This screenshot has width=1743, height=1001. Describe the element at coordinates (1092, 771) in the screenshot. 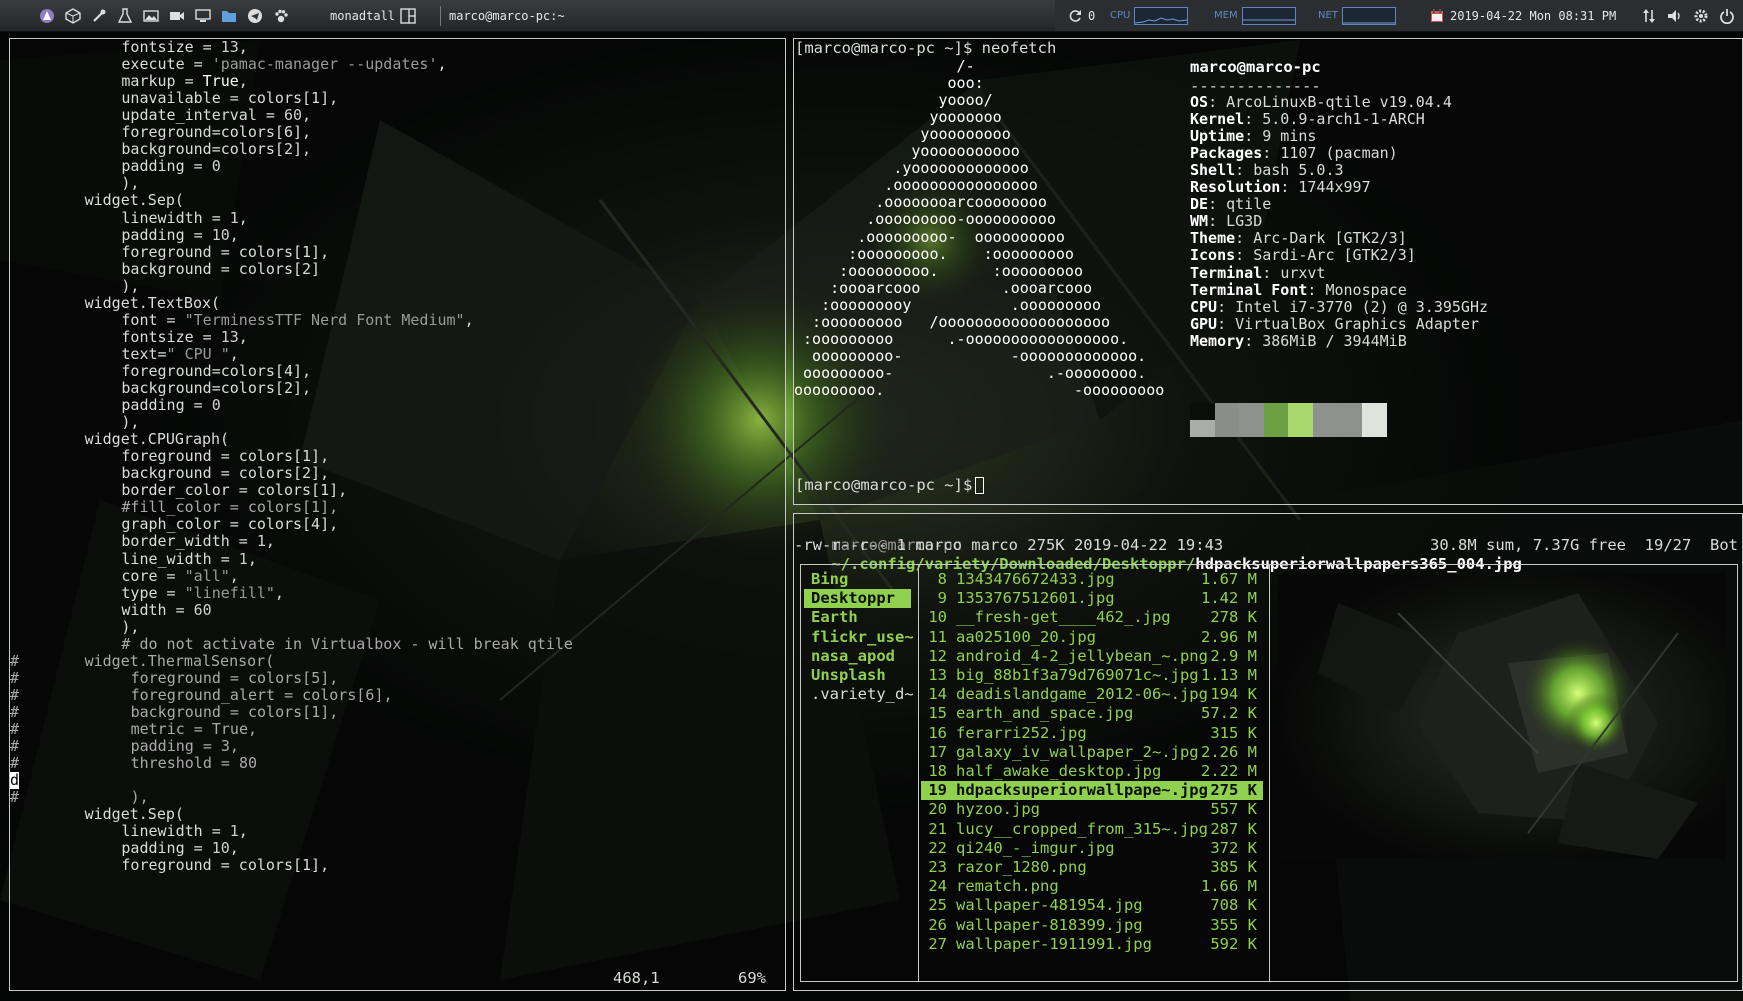

I see `file-row: 18 half_awake_desktop.jpg 2.22 M` at that location.